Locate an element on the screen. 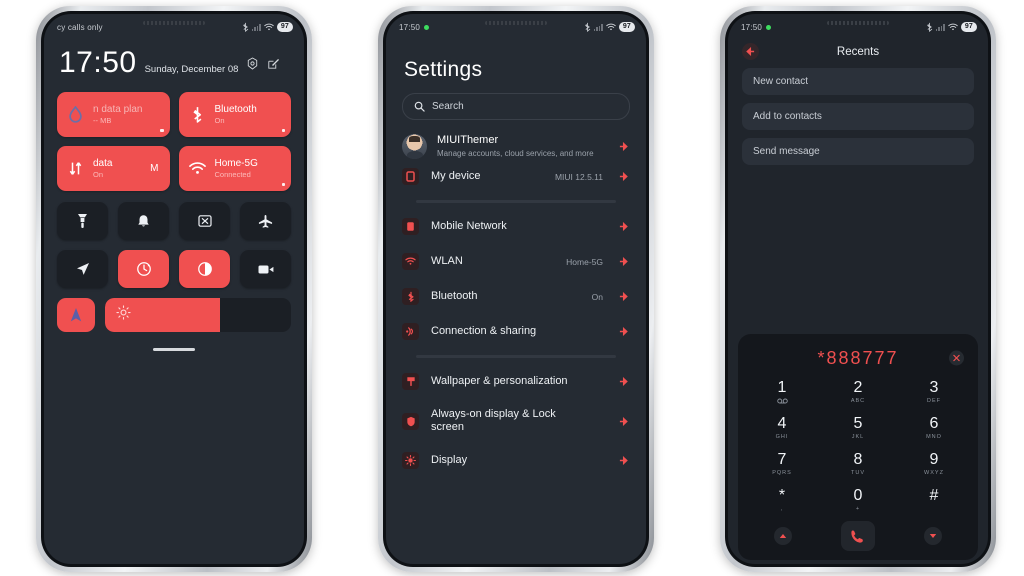  phone1-status-bar: cy calls only 97 is located at coordinates (174, 25).